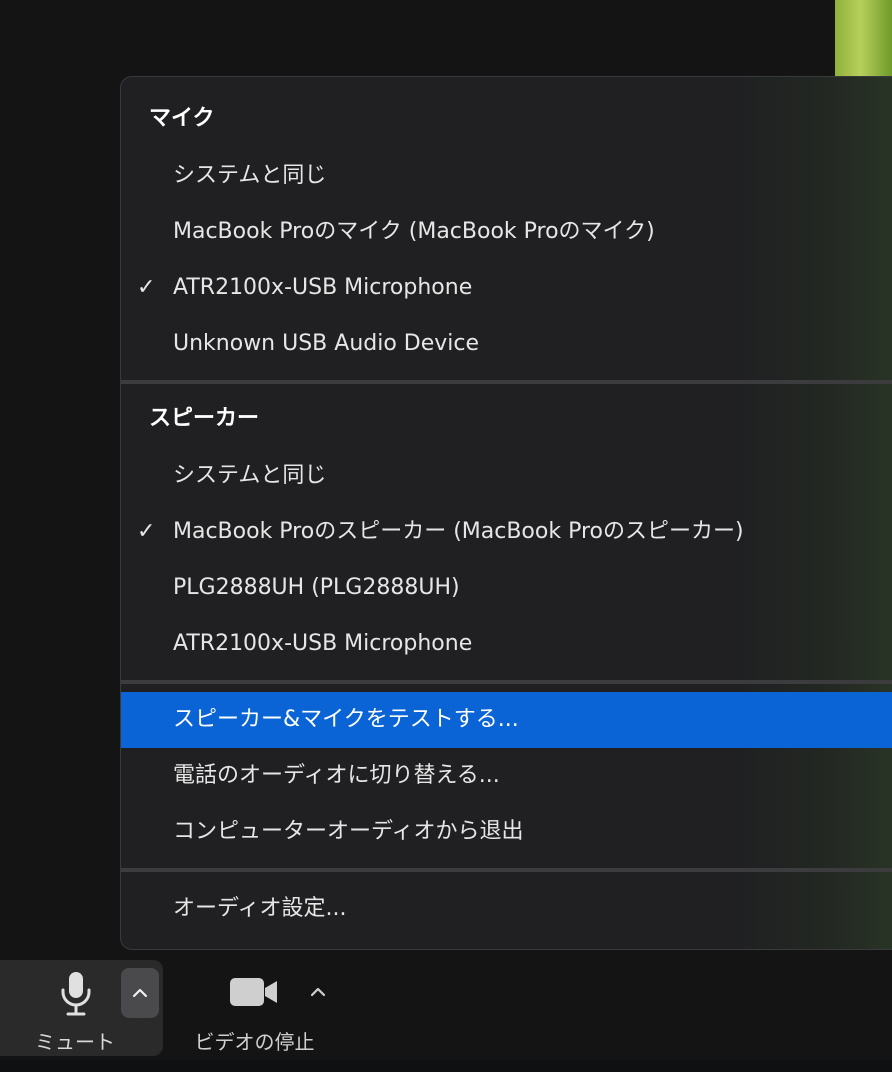 This screenshot has width=892, height=1072. I want to click on speaker-option-system-default: システムと同じ, so click(506, 476).